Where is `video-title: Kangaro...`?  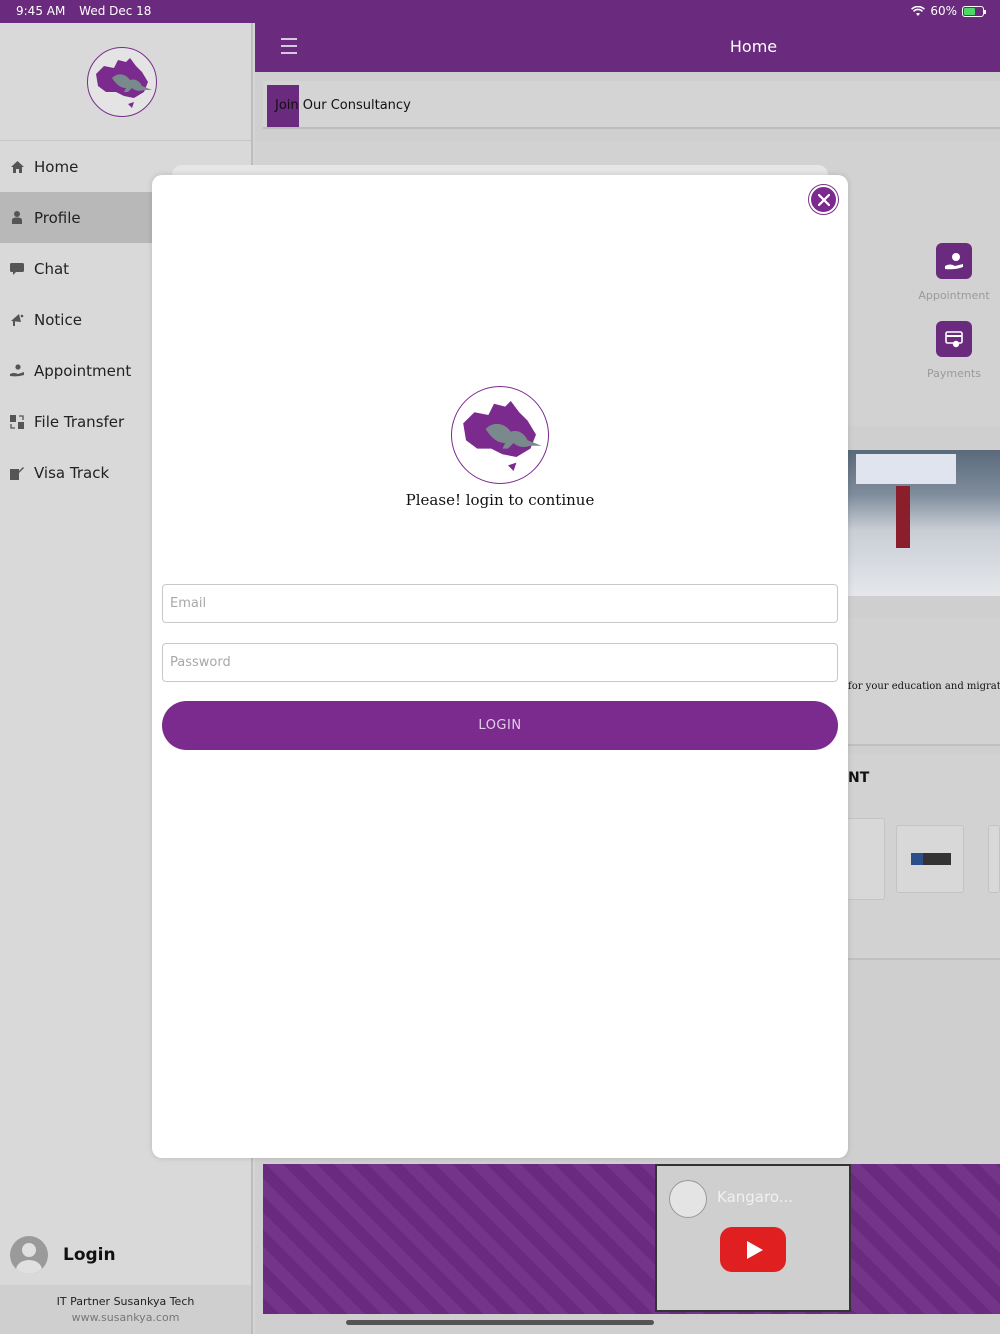
video-title: Kangaro... is located at coordinates (755, 1197).